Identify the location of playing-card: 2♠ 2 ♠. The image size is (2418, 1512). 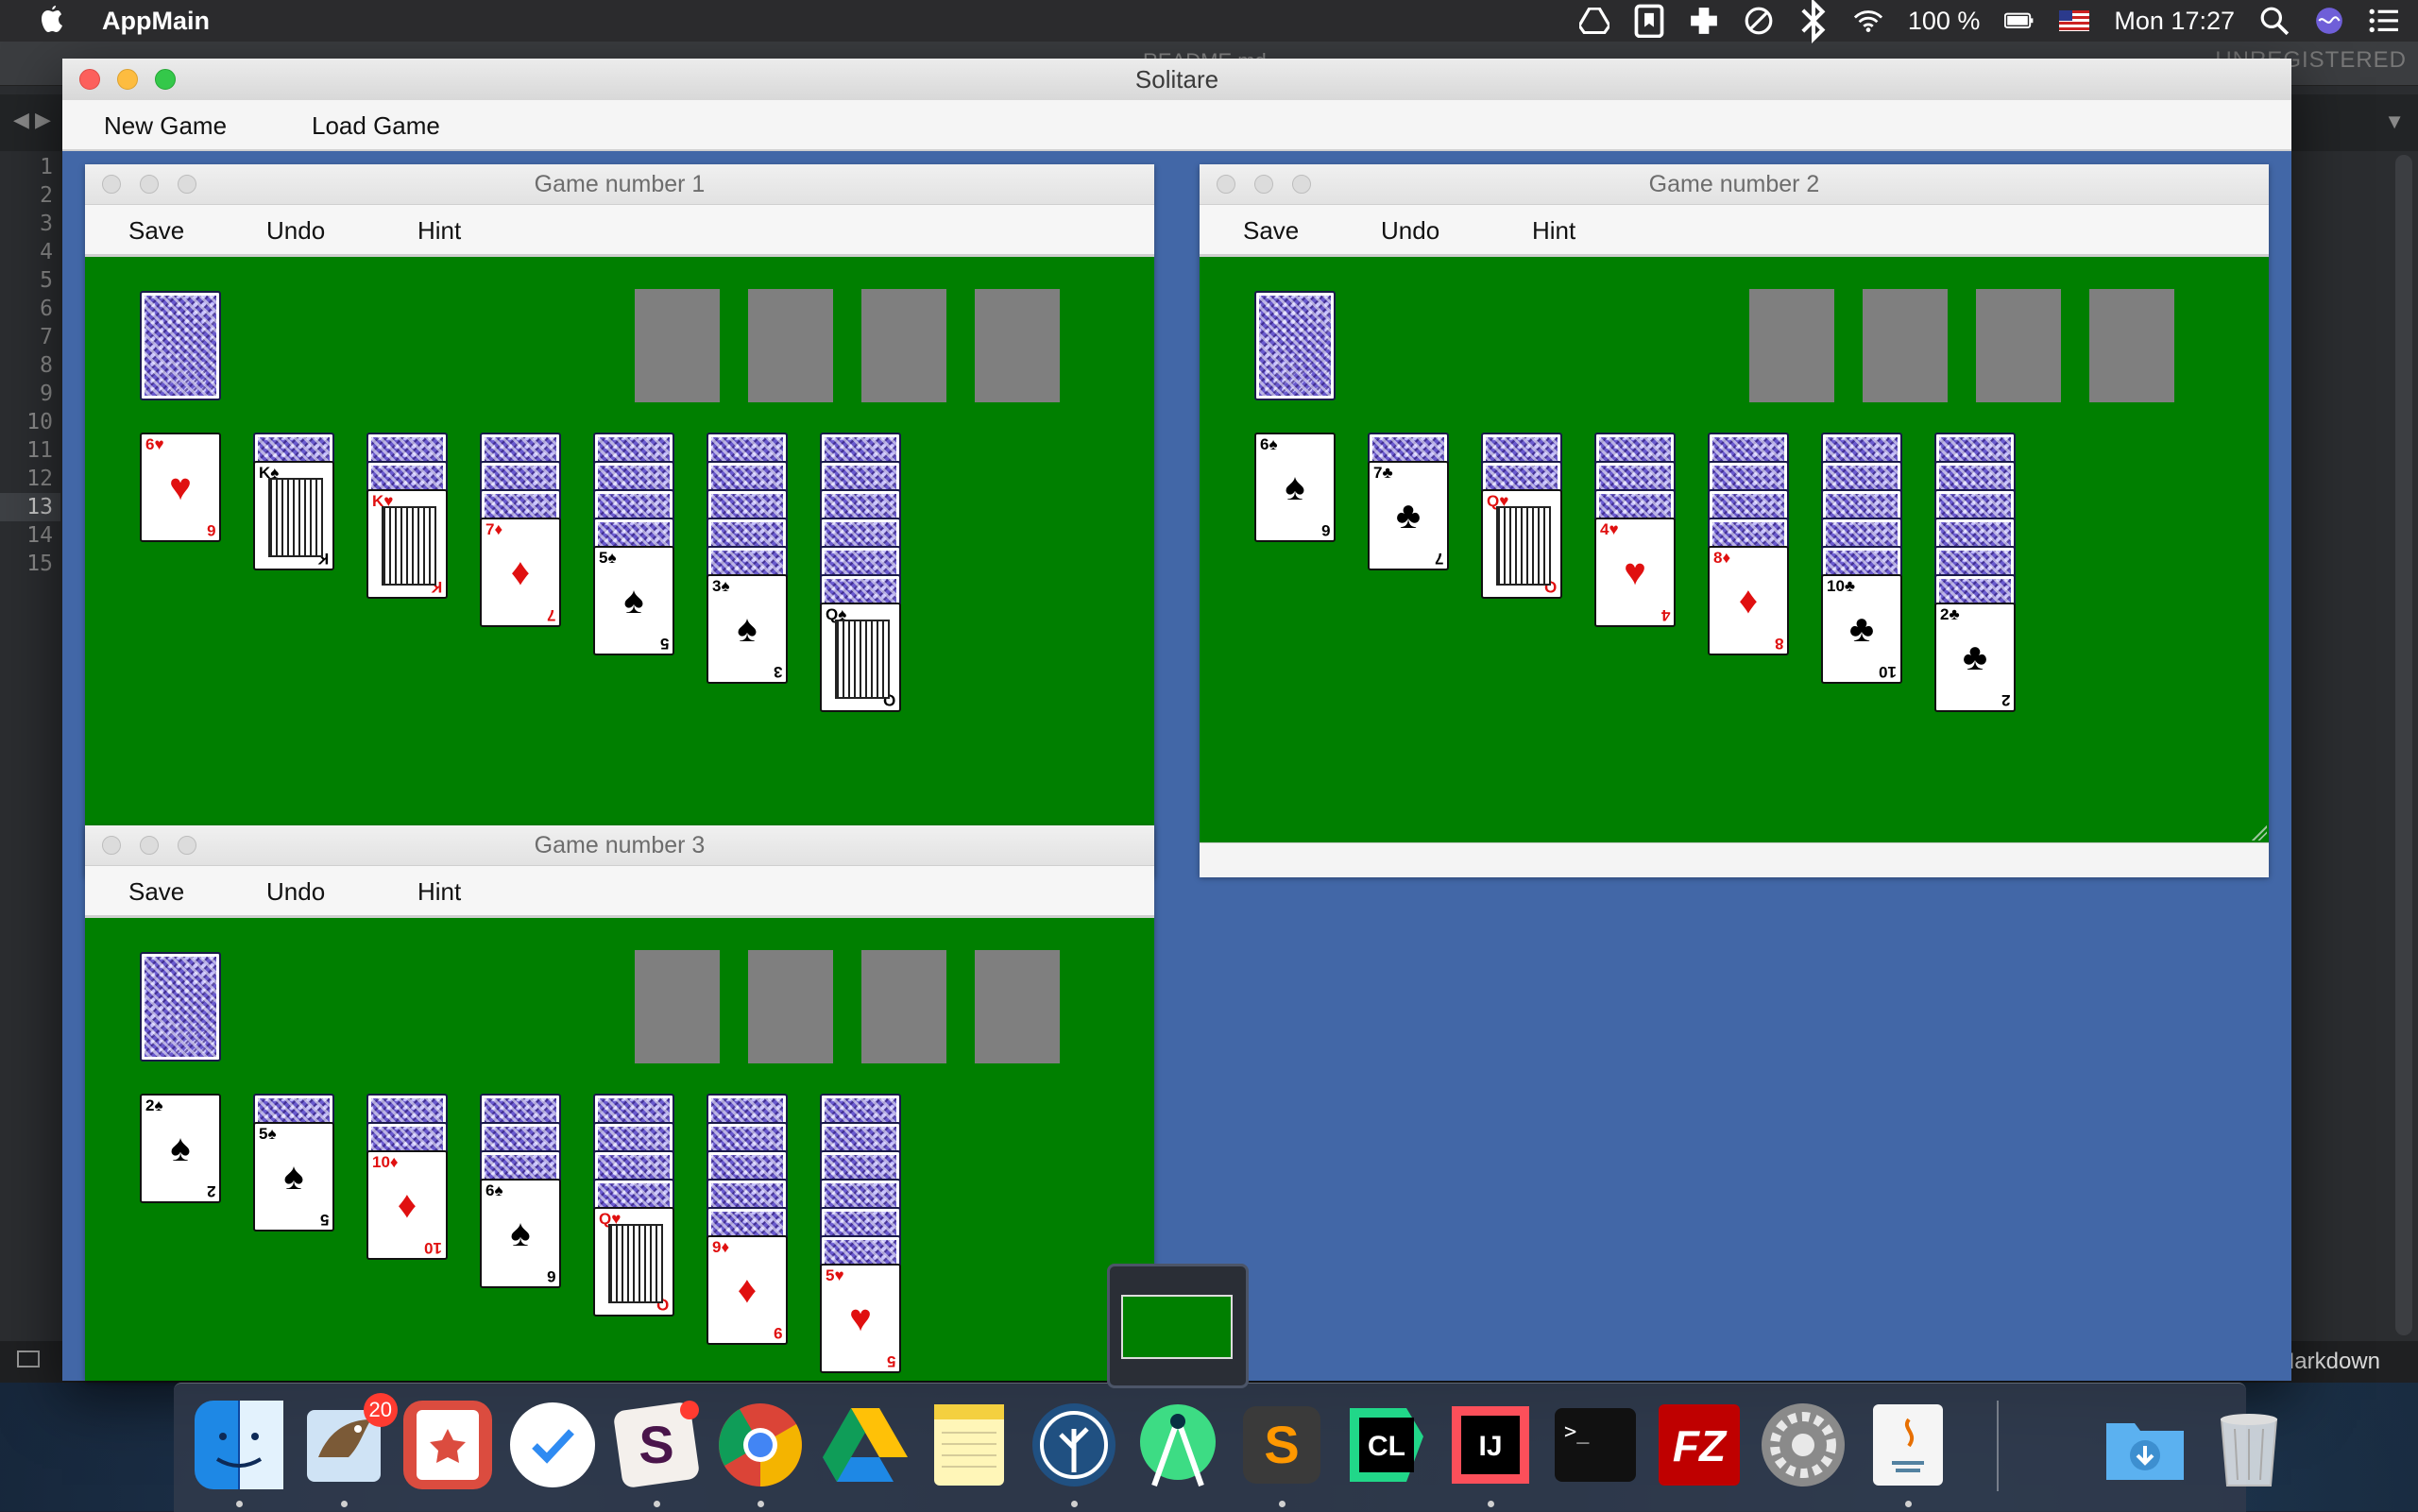
(180, 1148).